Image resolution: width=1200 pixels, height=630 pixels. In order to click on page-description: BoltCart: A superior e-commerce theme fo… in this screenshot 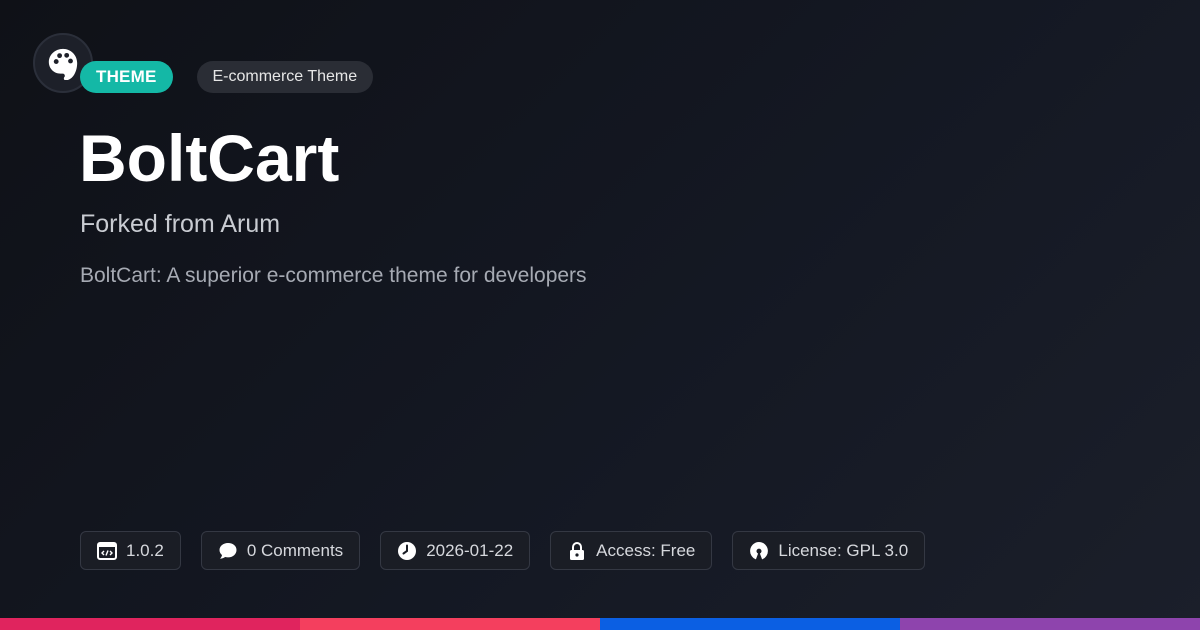, I will do `click(333, 275)`.